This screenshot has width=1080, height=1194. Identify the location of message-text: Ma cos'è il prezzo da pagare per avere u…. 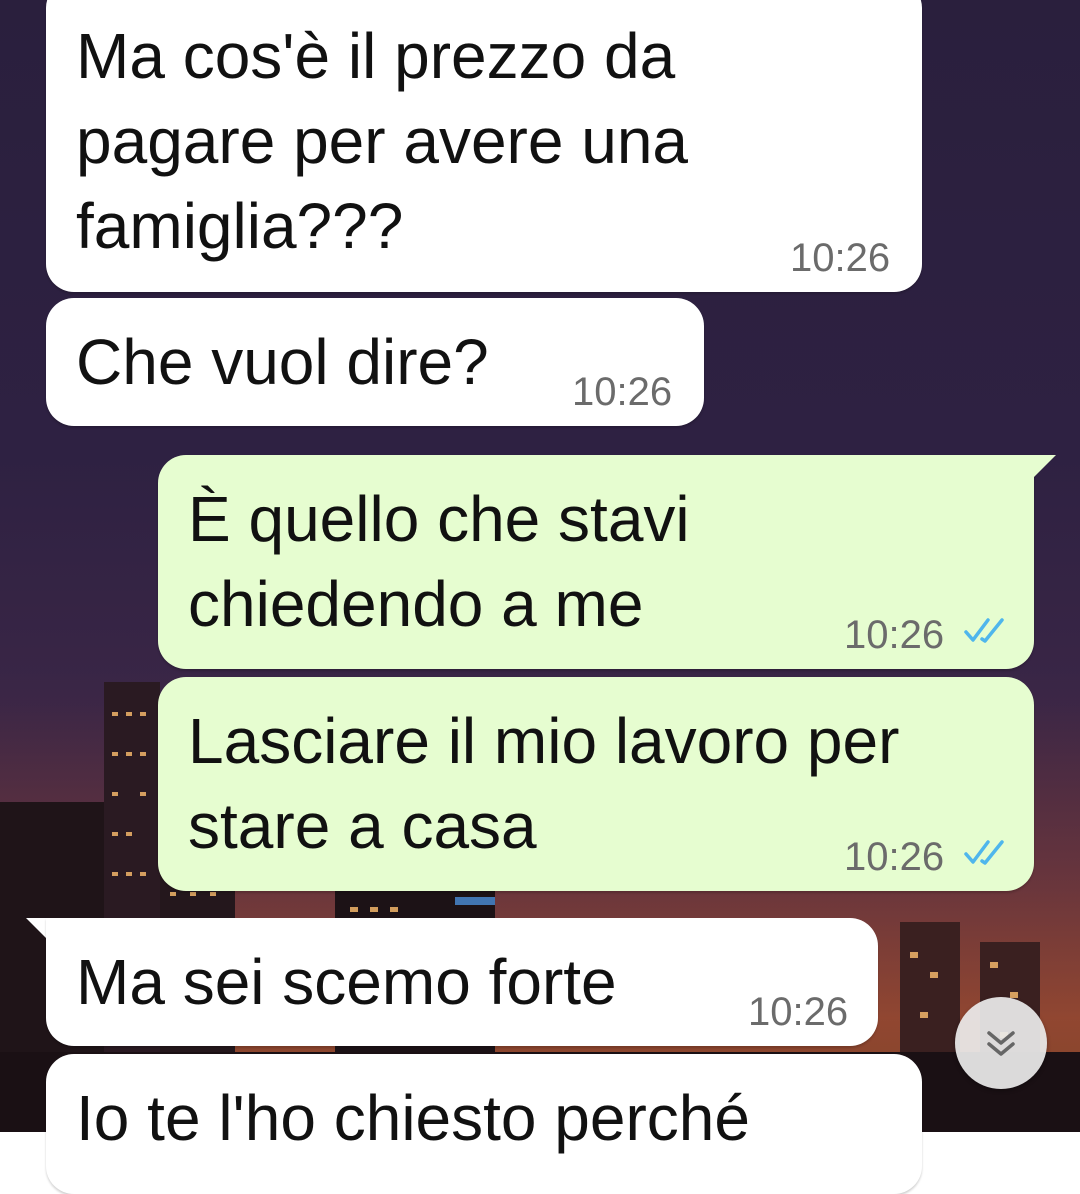
(382, 141).